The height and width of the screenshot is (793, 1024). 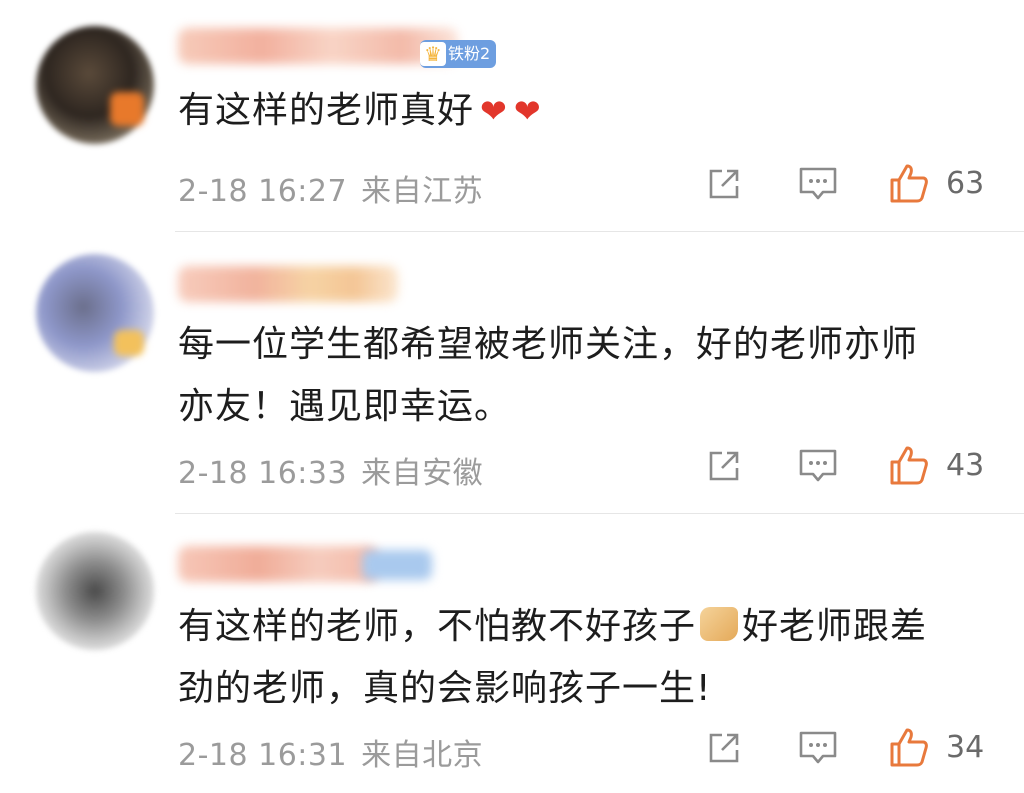 I want to click on comment-meta: 2-18 16:33 来自安徽, so click(x=330, y=470).